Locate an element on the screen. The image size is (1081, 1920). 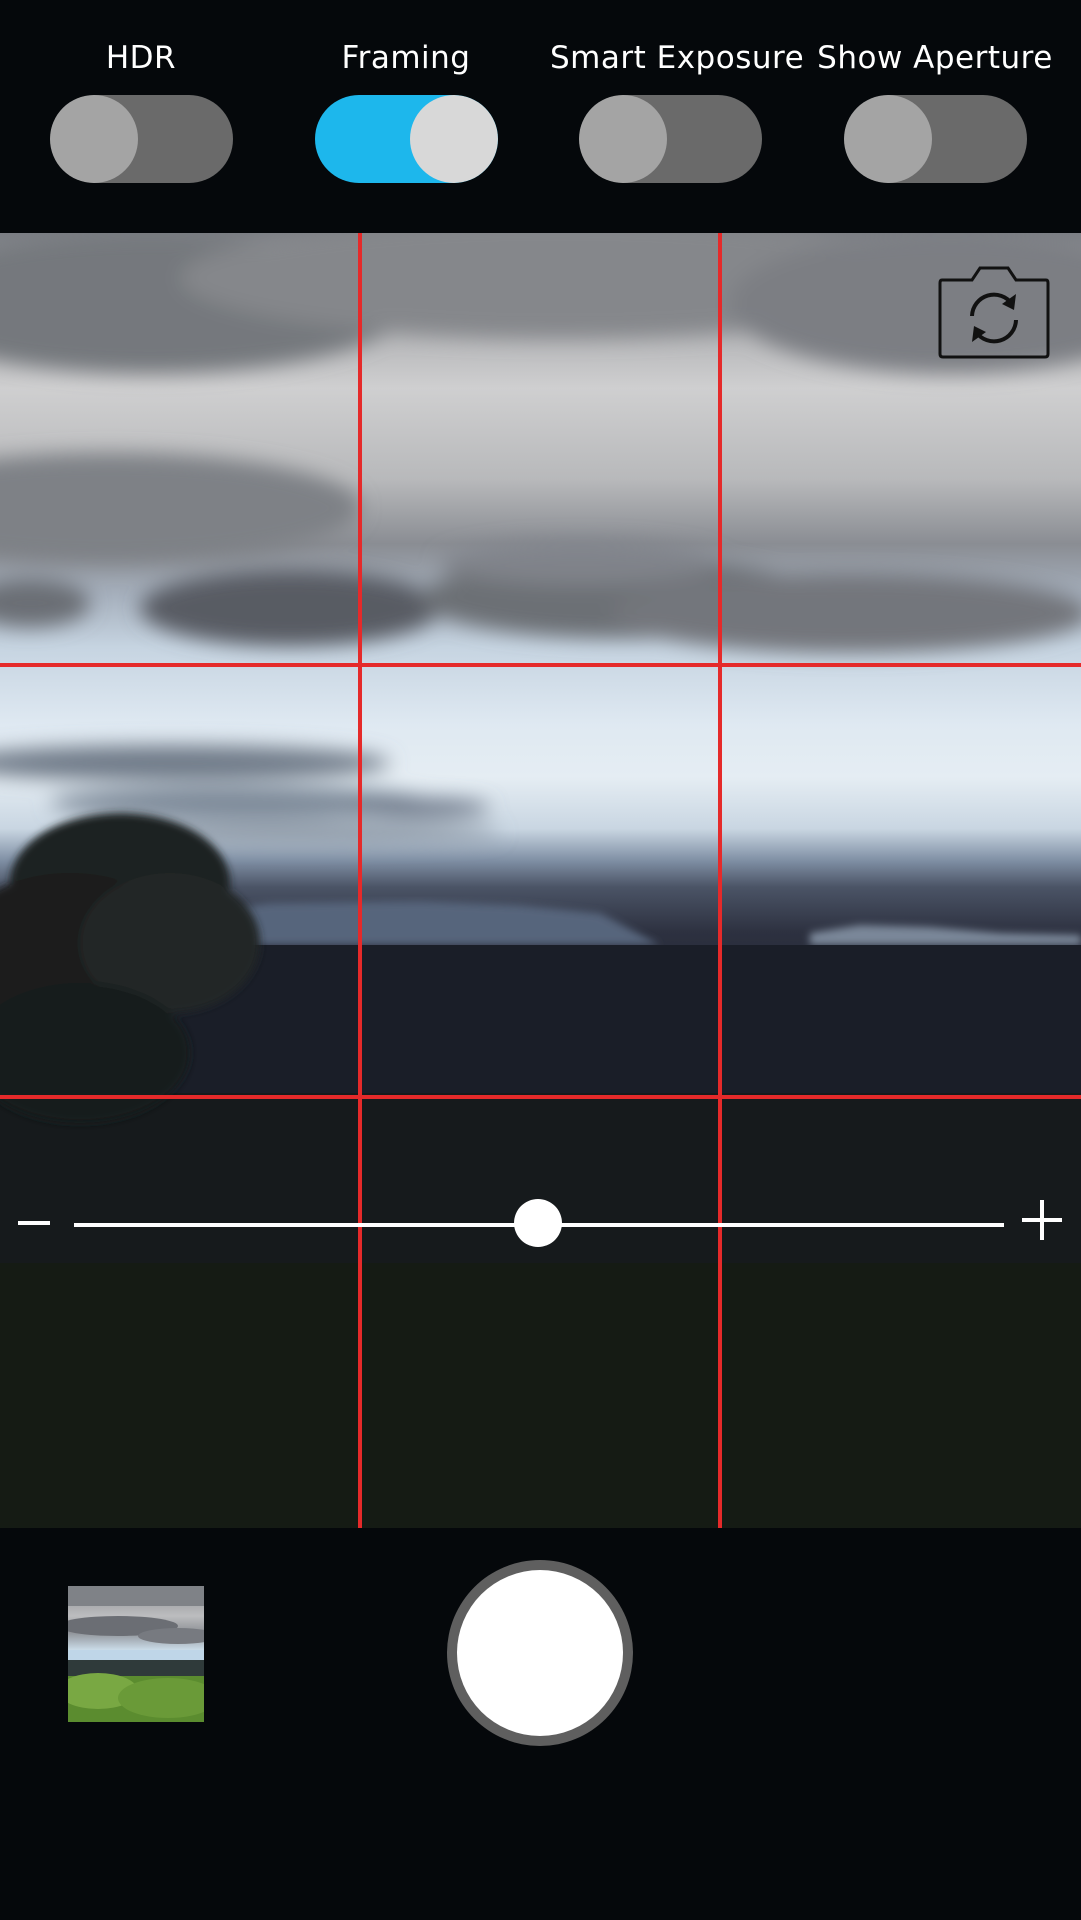
camera-settings-bar: HDR Framing Smart Exposure Show Aperture is located at coordinates (540, 116).